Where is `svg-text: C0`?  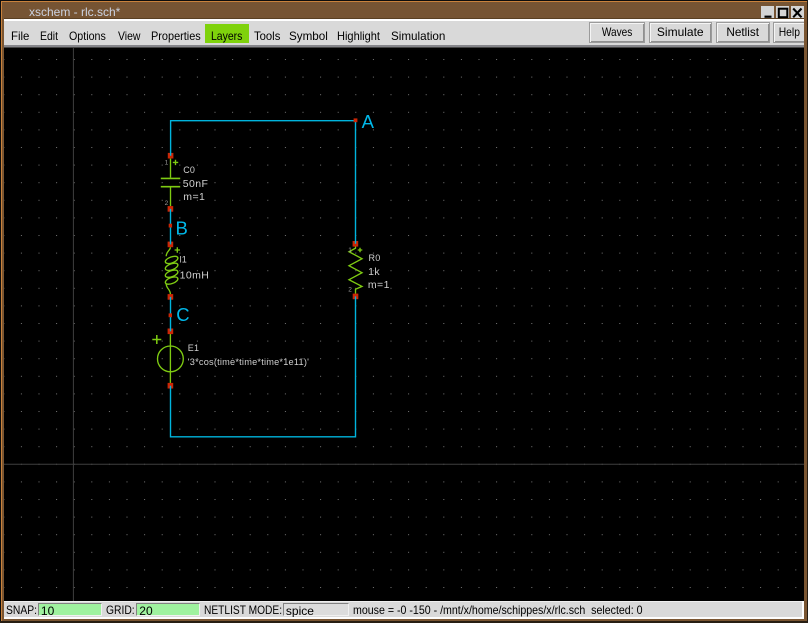 svg-text: C0 is located at coordinates (189, 170).